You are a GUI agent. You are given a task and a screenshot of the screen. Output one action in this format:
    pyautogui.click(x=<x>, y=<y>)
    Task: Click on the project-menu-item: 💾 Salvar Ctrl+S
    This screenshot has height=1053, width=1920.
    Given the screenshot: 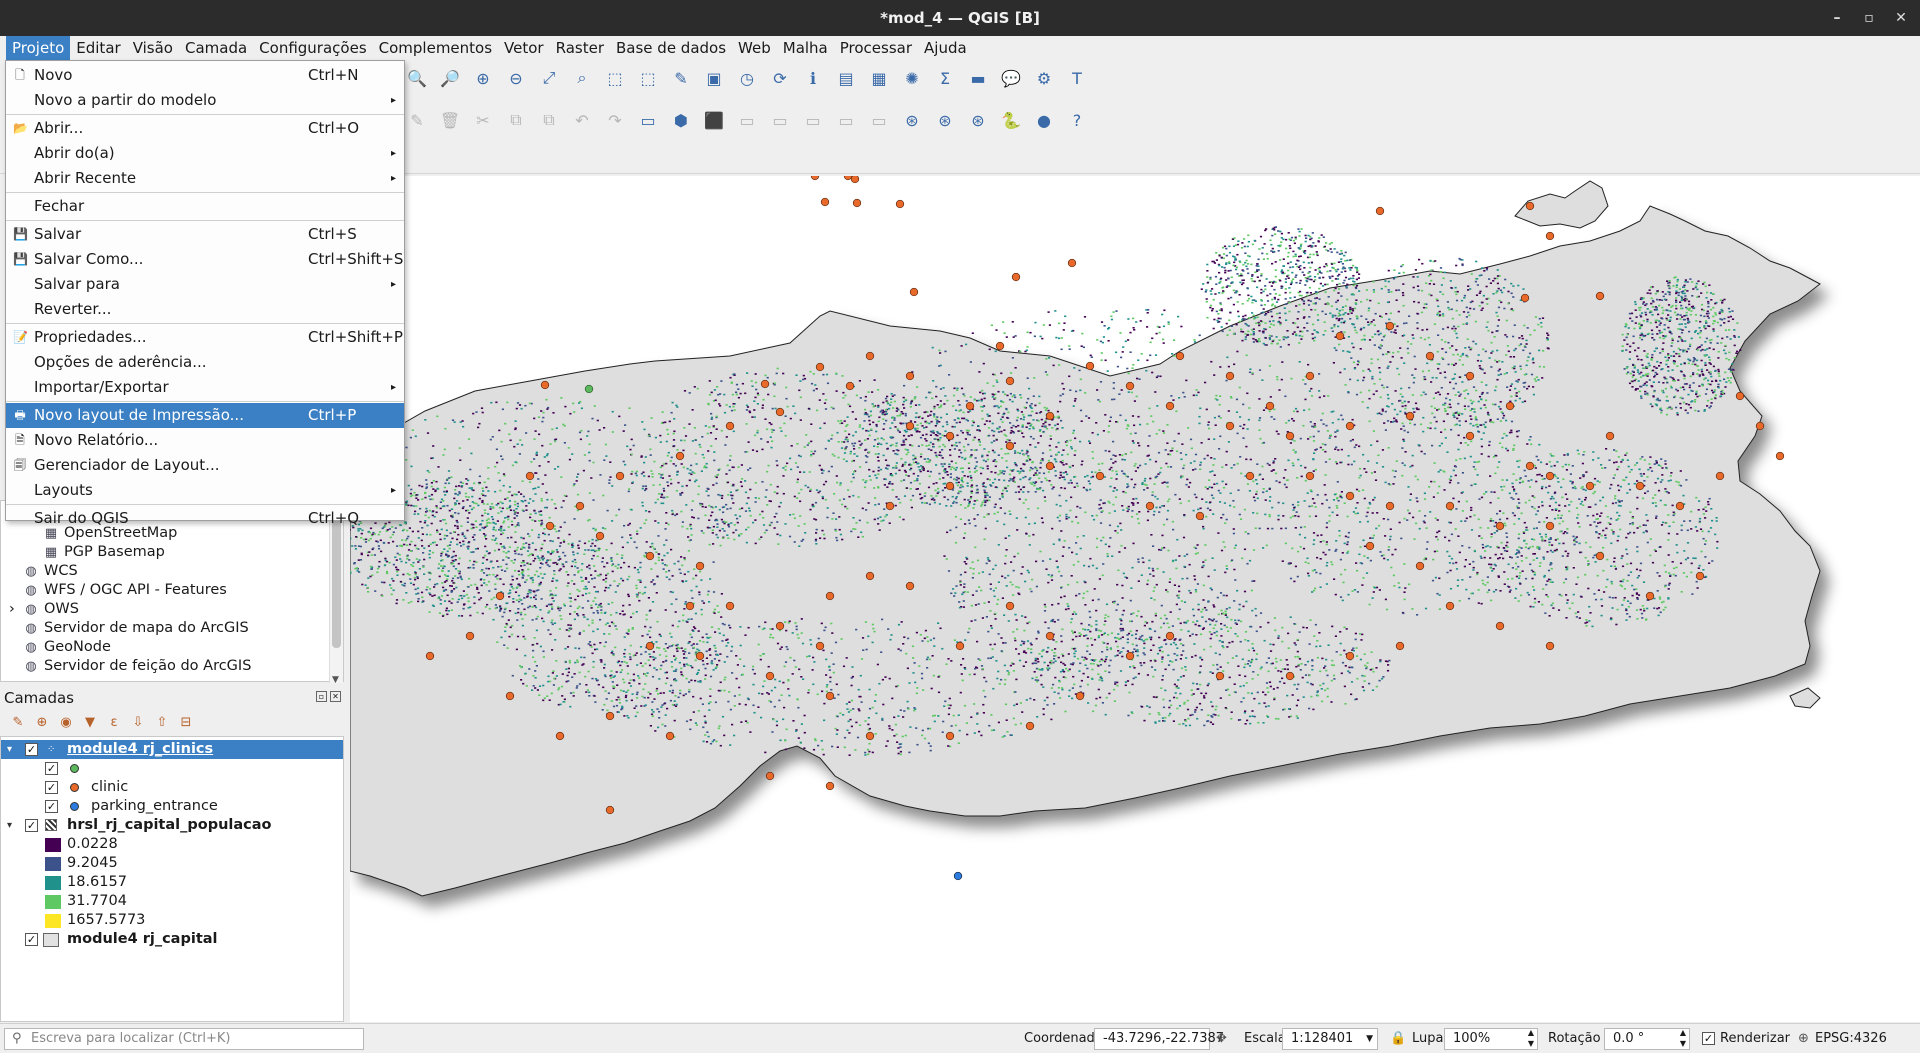 What is the action you would take?
    pyautogui.click(x=205, y=234)
    